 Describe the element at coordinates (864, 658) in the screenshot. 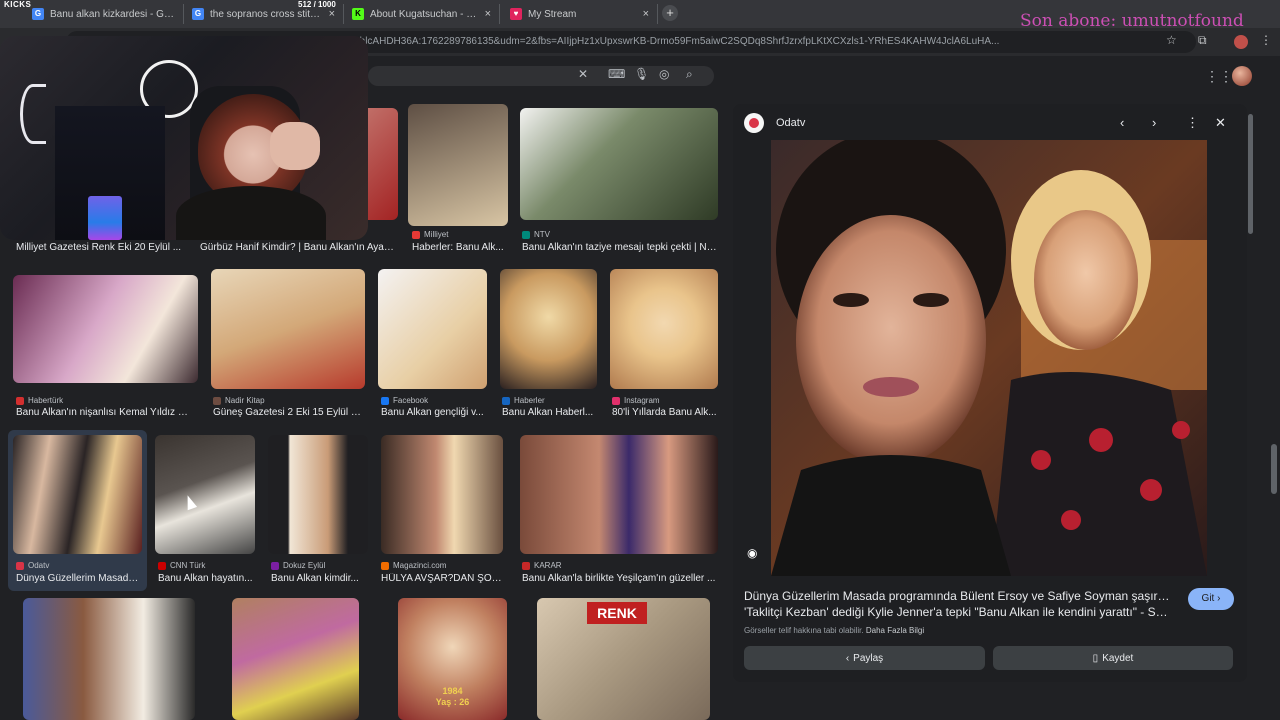

I see `share-button: ‹ Paylaş` at that location.